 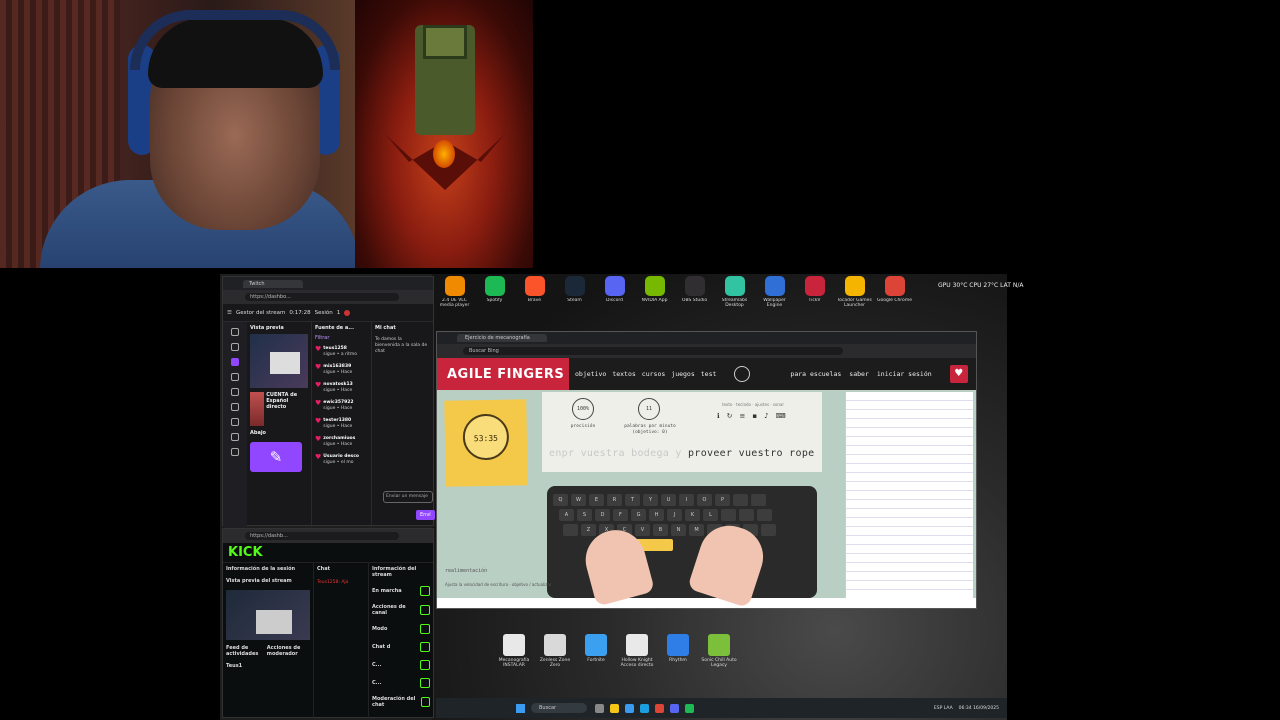 What do you see at coordinates (653, 374) in the screenshot?
I see `nav-link: cursos` at bounding box center [653, 374].